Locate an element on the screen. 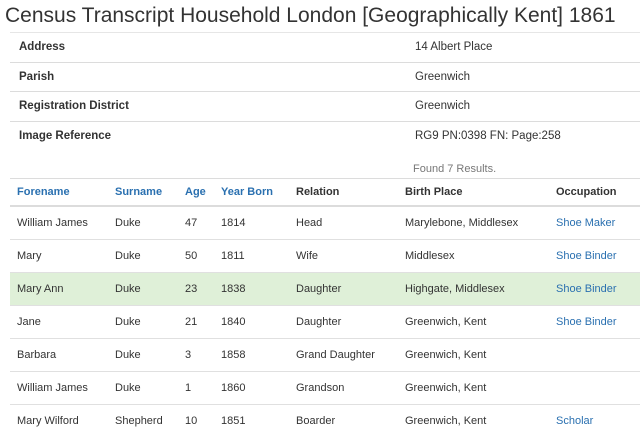  cell-relation: Head is located at coordinates (343, 222).